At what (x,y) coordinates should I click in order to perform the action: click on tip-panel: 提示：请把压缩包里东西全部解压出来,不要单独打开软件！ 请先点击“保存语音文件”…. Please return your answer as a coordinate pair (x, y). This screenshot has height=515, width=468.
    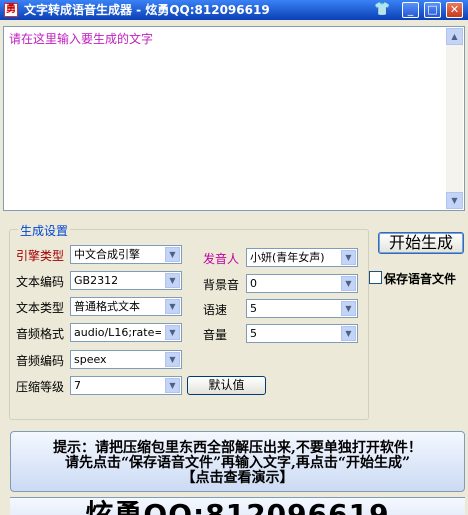
    Looking at the image, I should click on (237, 461).